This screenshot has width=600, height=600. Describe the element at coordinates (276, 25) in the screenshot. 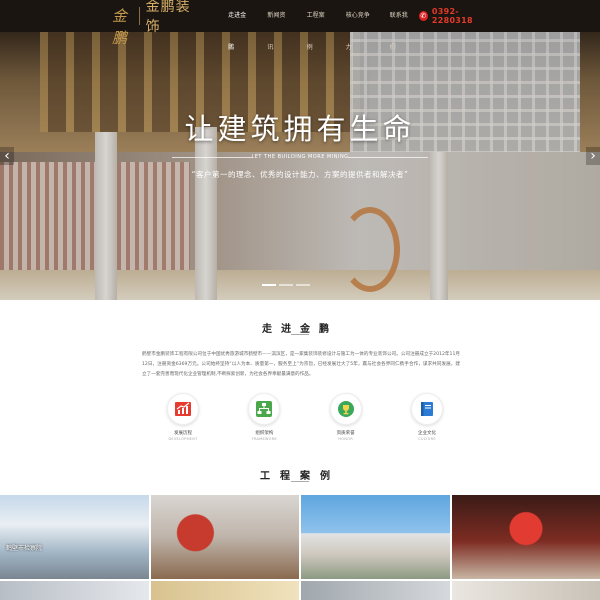

I see `nav-item-news: 新闻资讯` at that location.